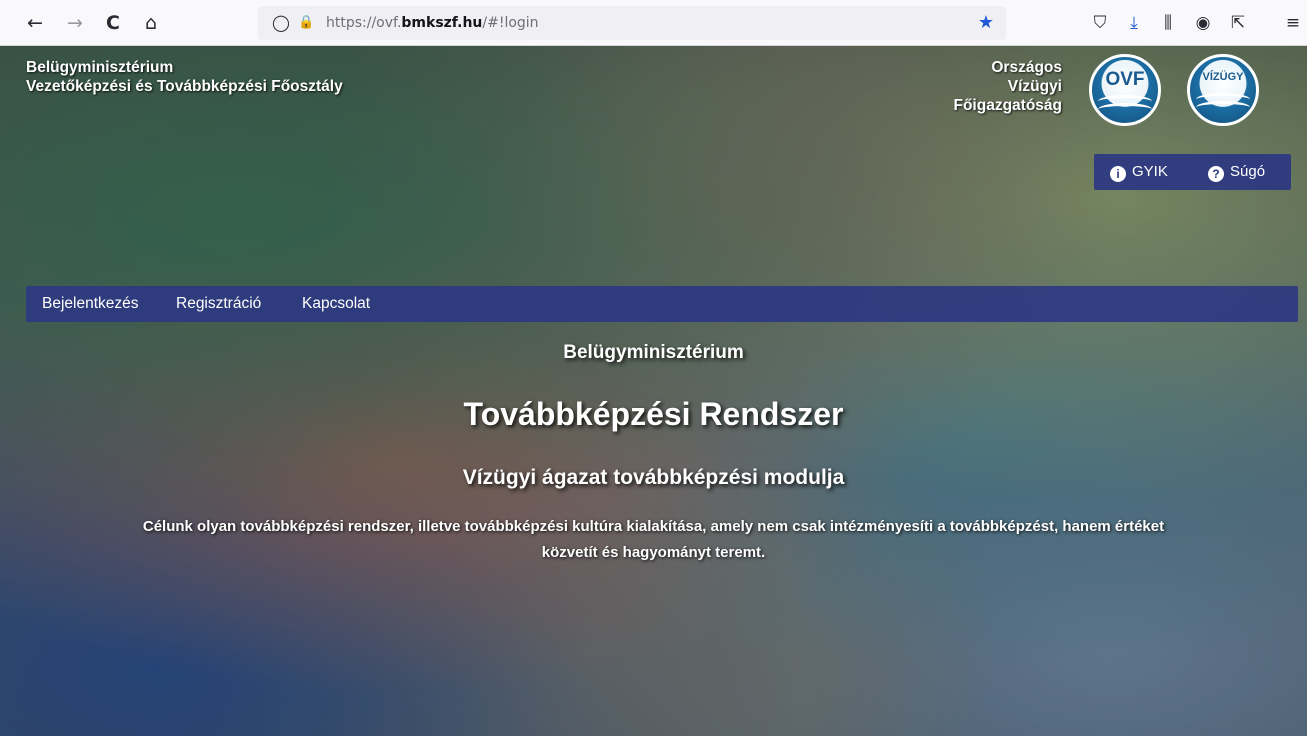 The image size is (1307, 736). I want to click on ovf-logo-text: OVF, so click(1125, 79).